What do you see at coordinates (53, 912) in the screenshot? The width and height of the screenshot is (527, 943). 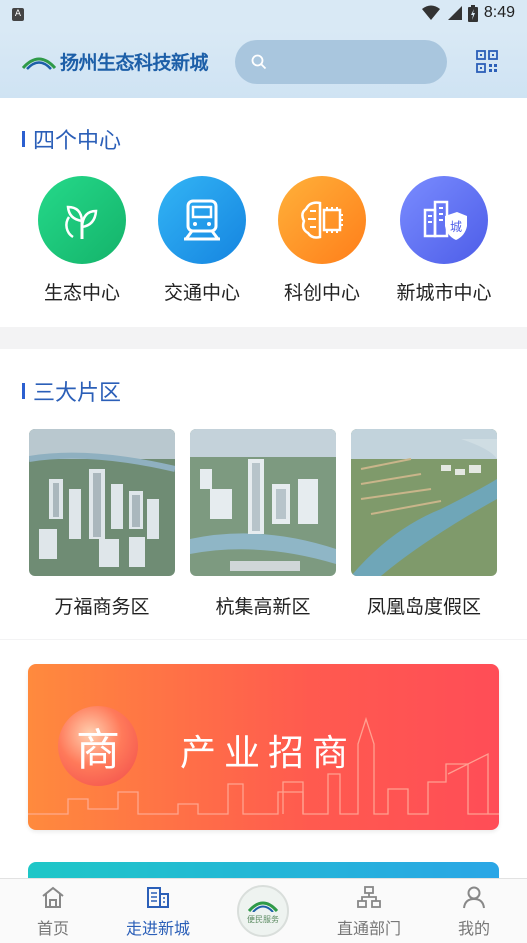 I see `tab-home: 首页` at bounding box center [53, 912].